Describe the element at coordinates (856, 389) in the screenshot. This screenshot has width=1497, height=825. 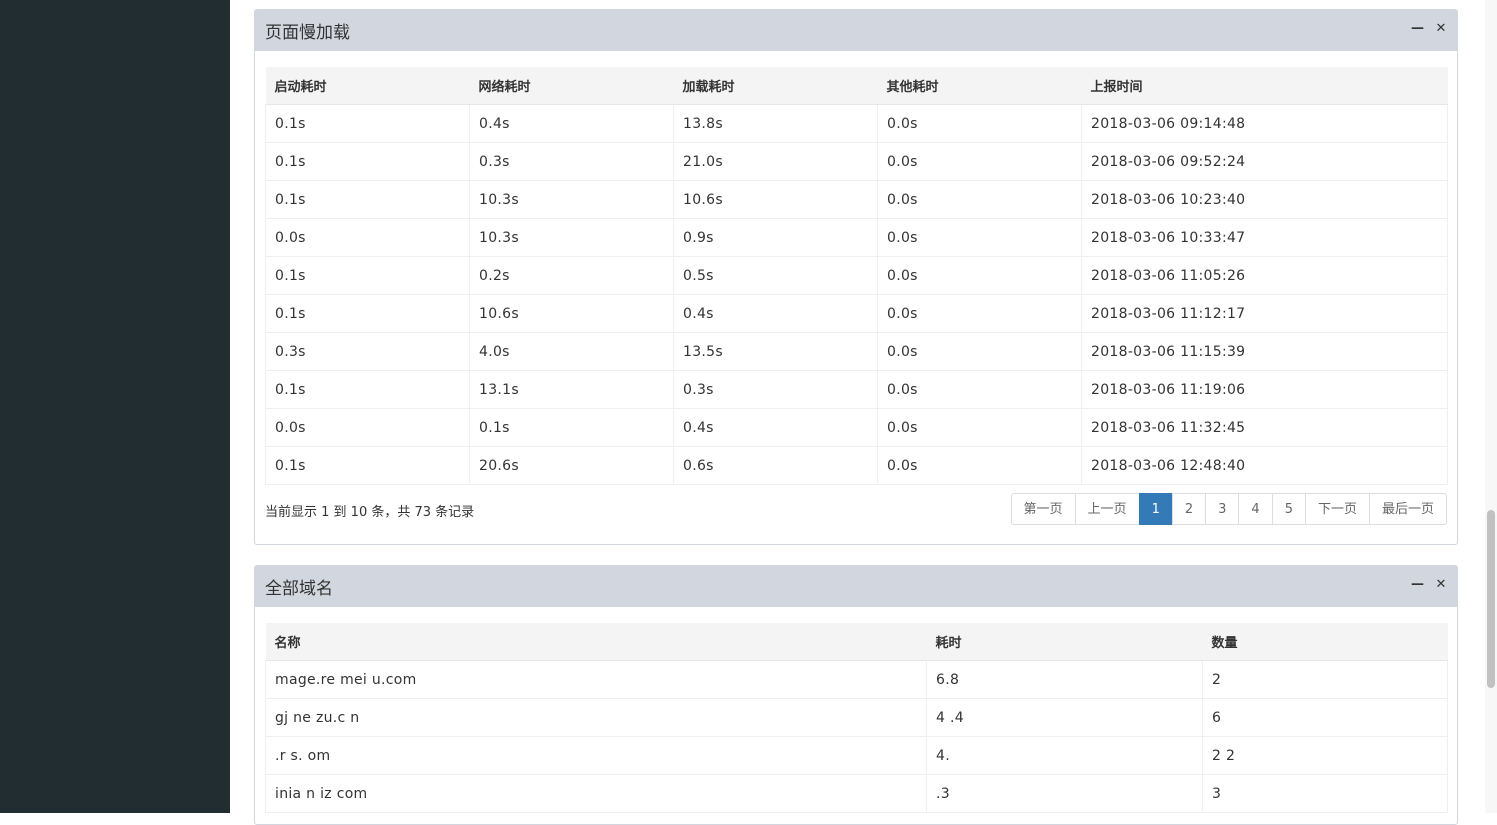
I see `table-row: 0.1s 13.1s 0.3s 0.0s 2018-03-06 11:19:06` at that location.